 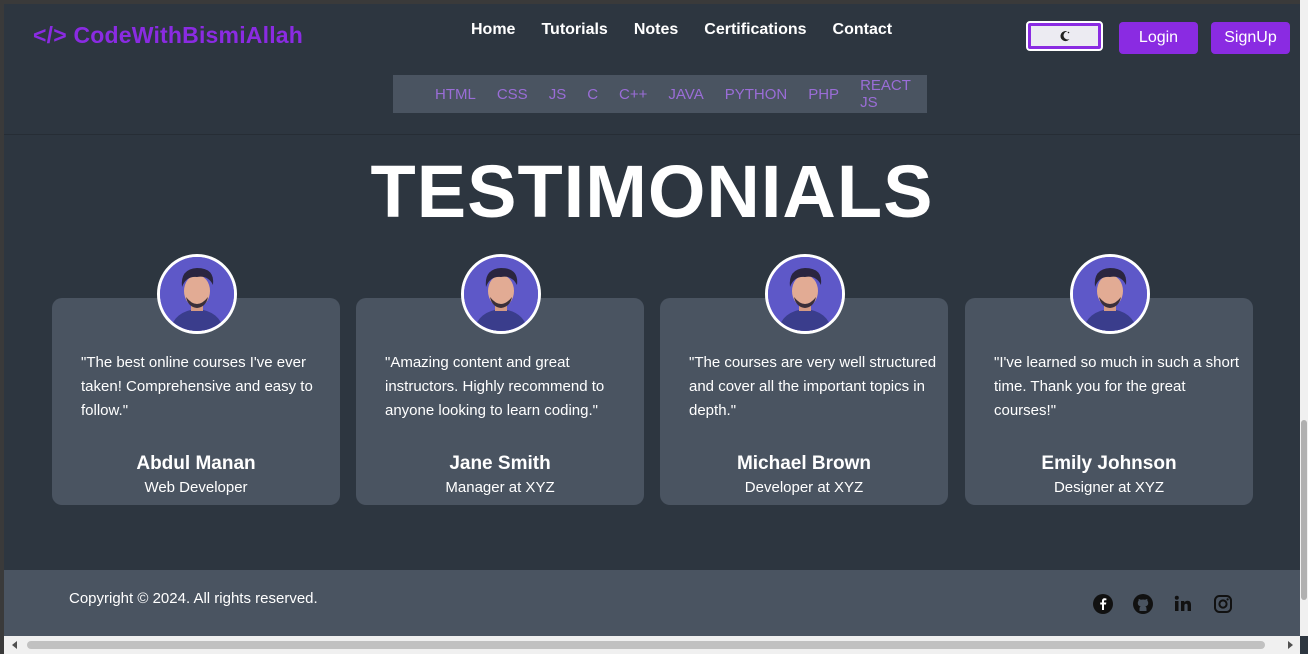 I want to click on testimonial-name: Emily Johnson, so click(x=1109, y=463).